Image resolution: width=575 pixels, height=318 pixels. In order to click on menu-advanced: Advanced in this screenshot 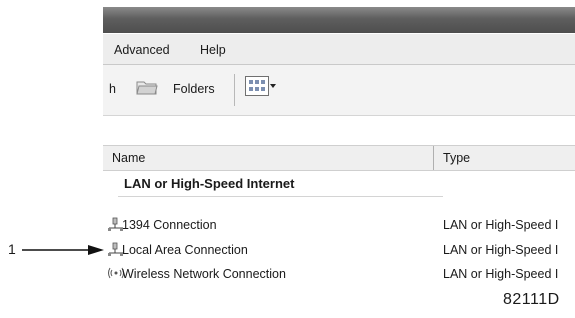, I will do `click(142, 50)`.